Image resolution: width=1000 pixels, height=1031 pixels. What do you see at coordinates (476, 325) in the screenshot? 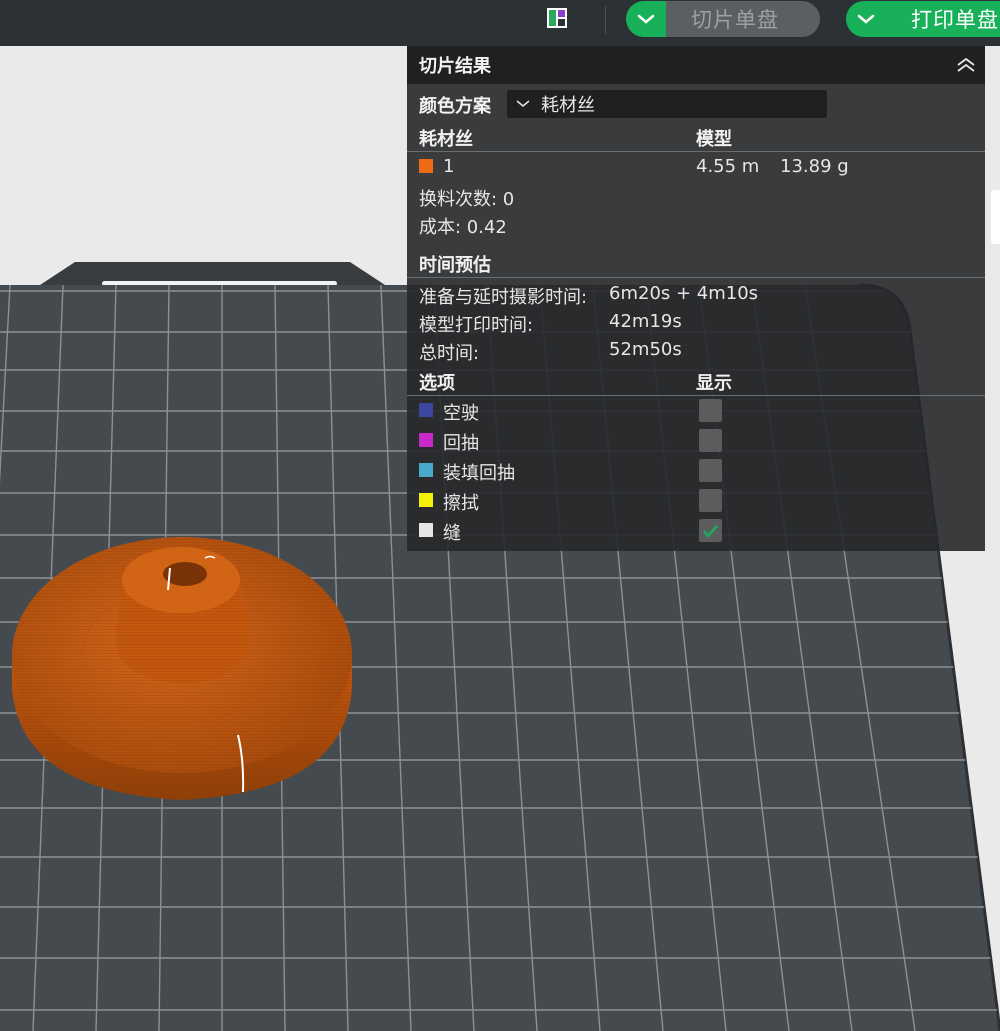
I see `time-label: 模型打印时间:` at bounding box center [476, 325].